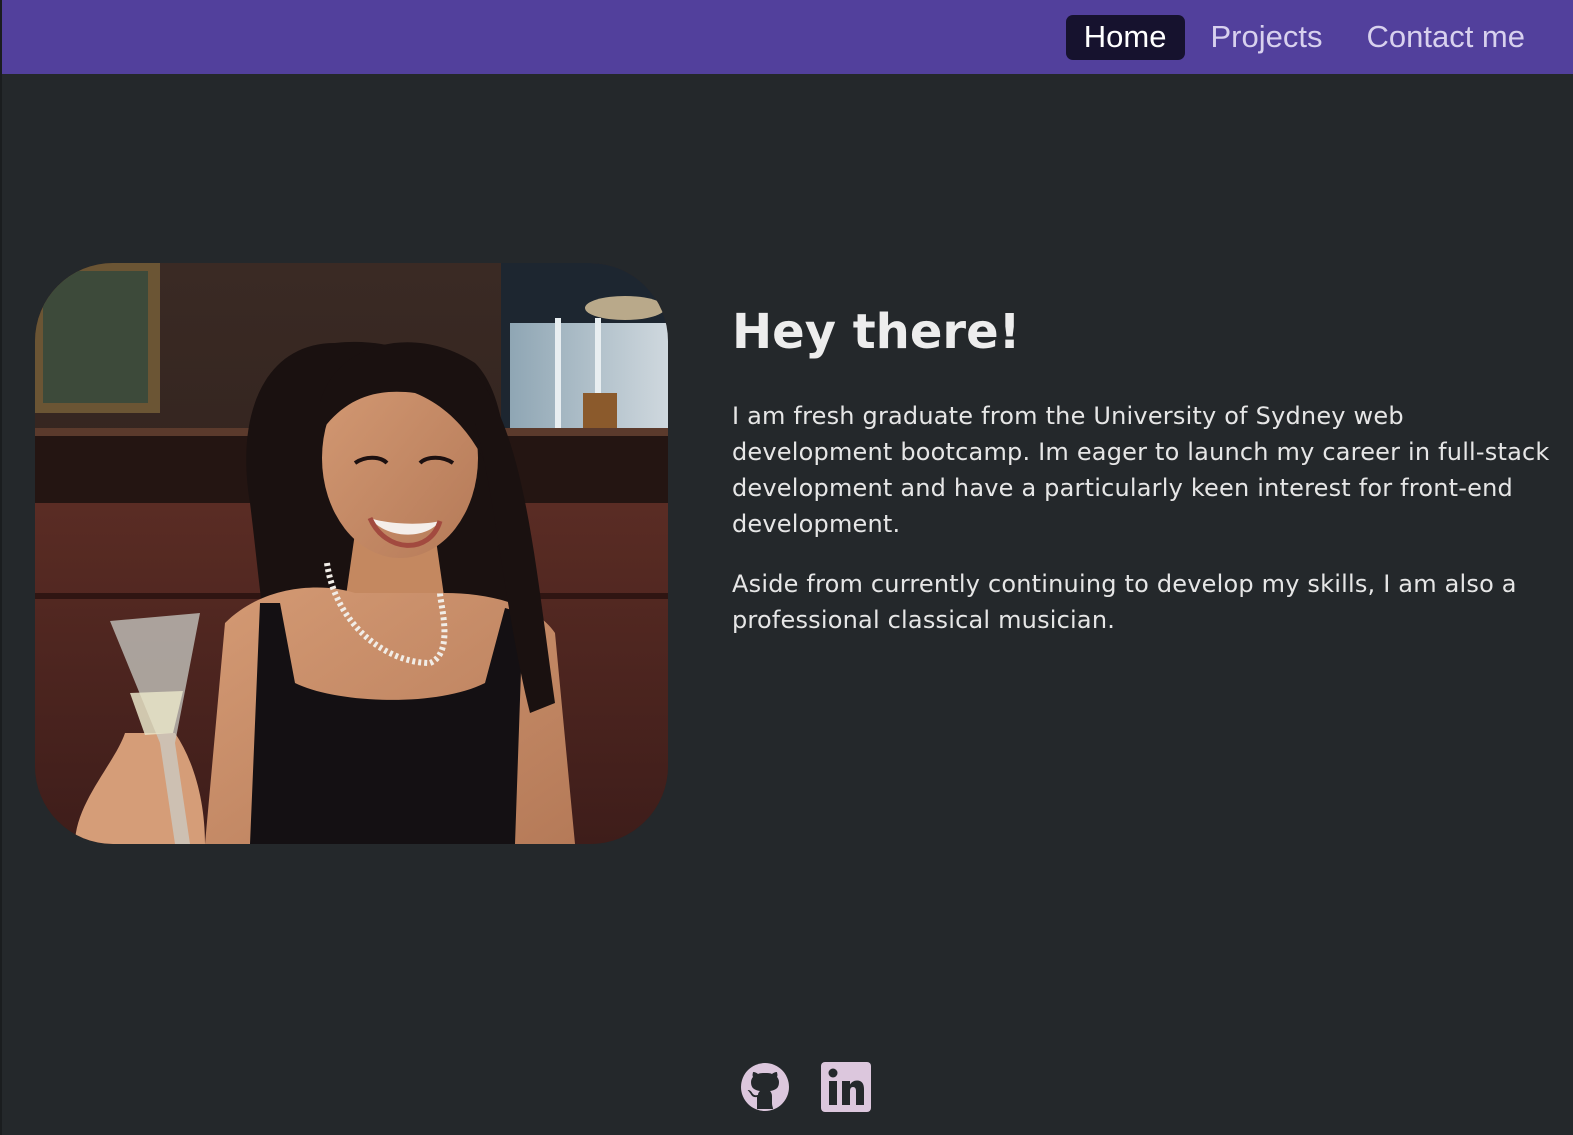  Describe the element at coordinates (805, 1087) in the screenshot. I see `social-links` at that location.